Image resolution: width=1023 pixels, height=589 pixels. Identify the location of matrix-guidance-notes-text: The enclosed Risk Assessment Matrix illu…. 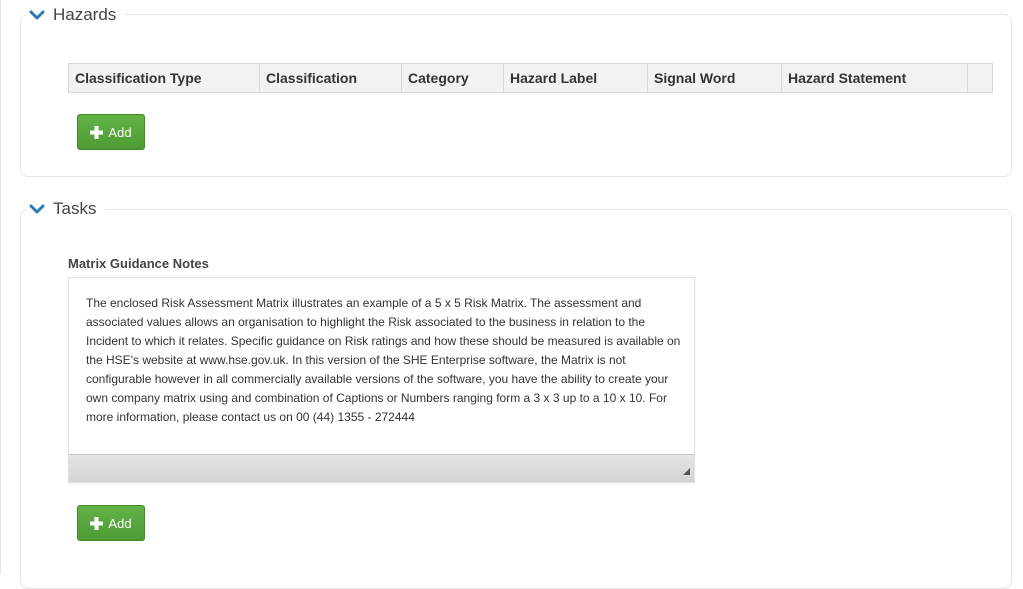
(383, 360).